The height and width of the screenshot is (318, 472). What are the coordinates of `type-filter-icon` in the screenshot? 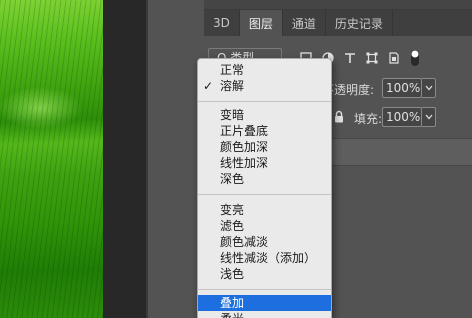 It's located at (350, 58).